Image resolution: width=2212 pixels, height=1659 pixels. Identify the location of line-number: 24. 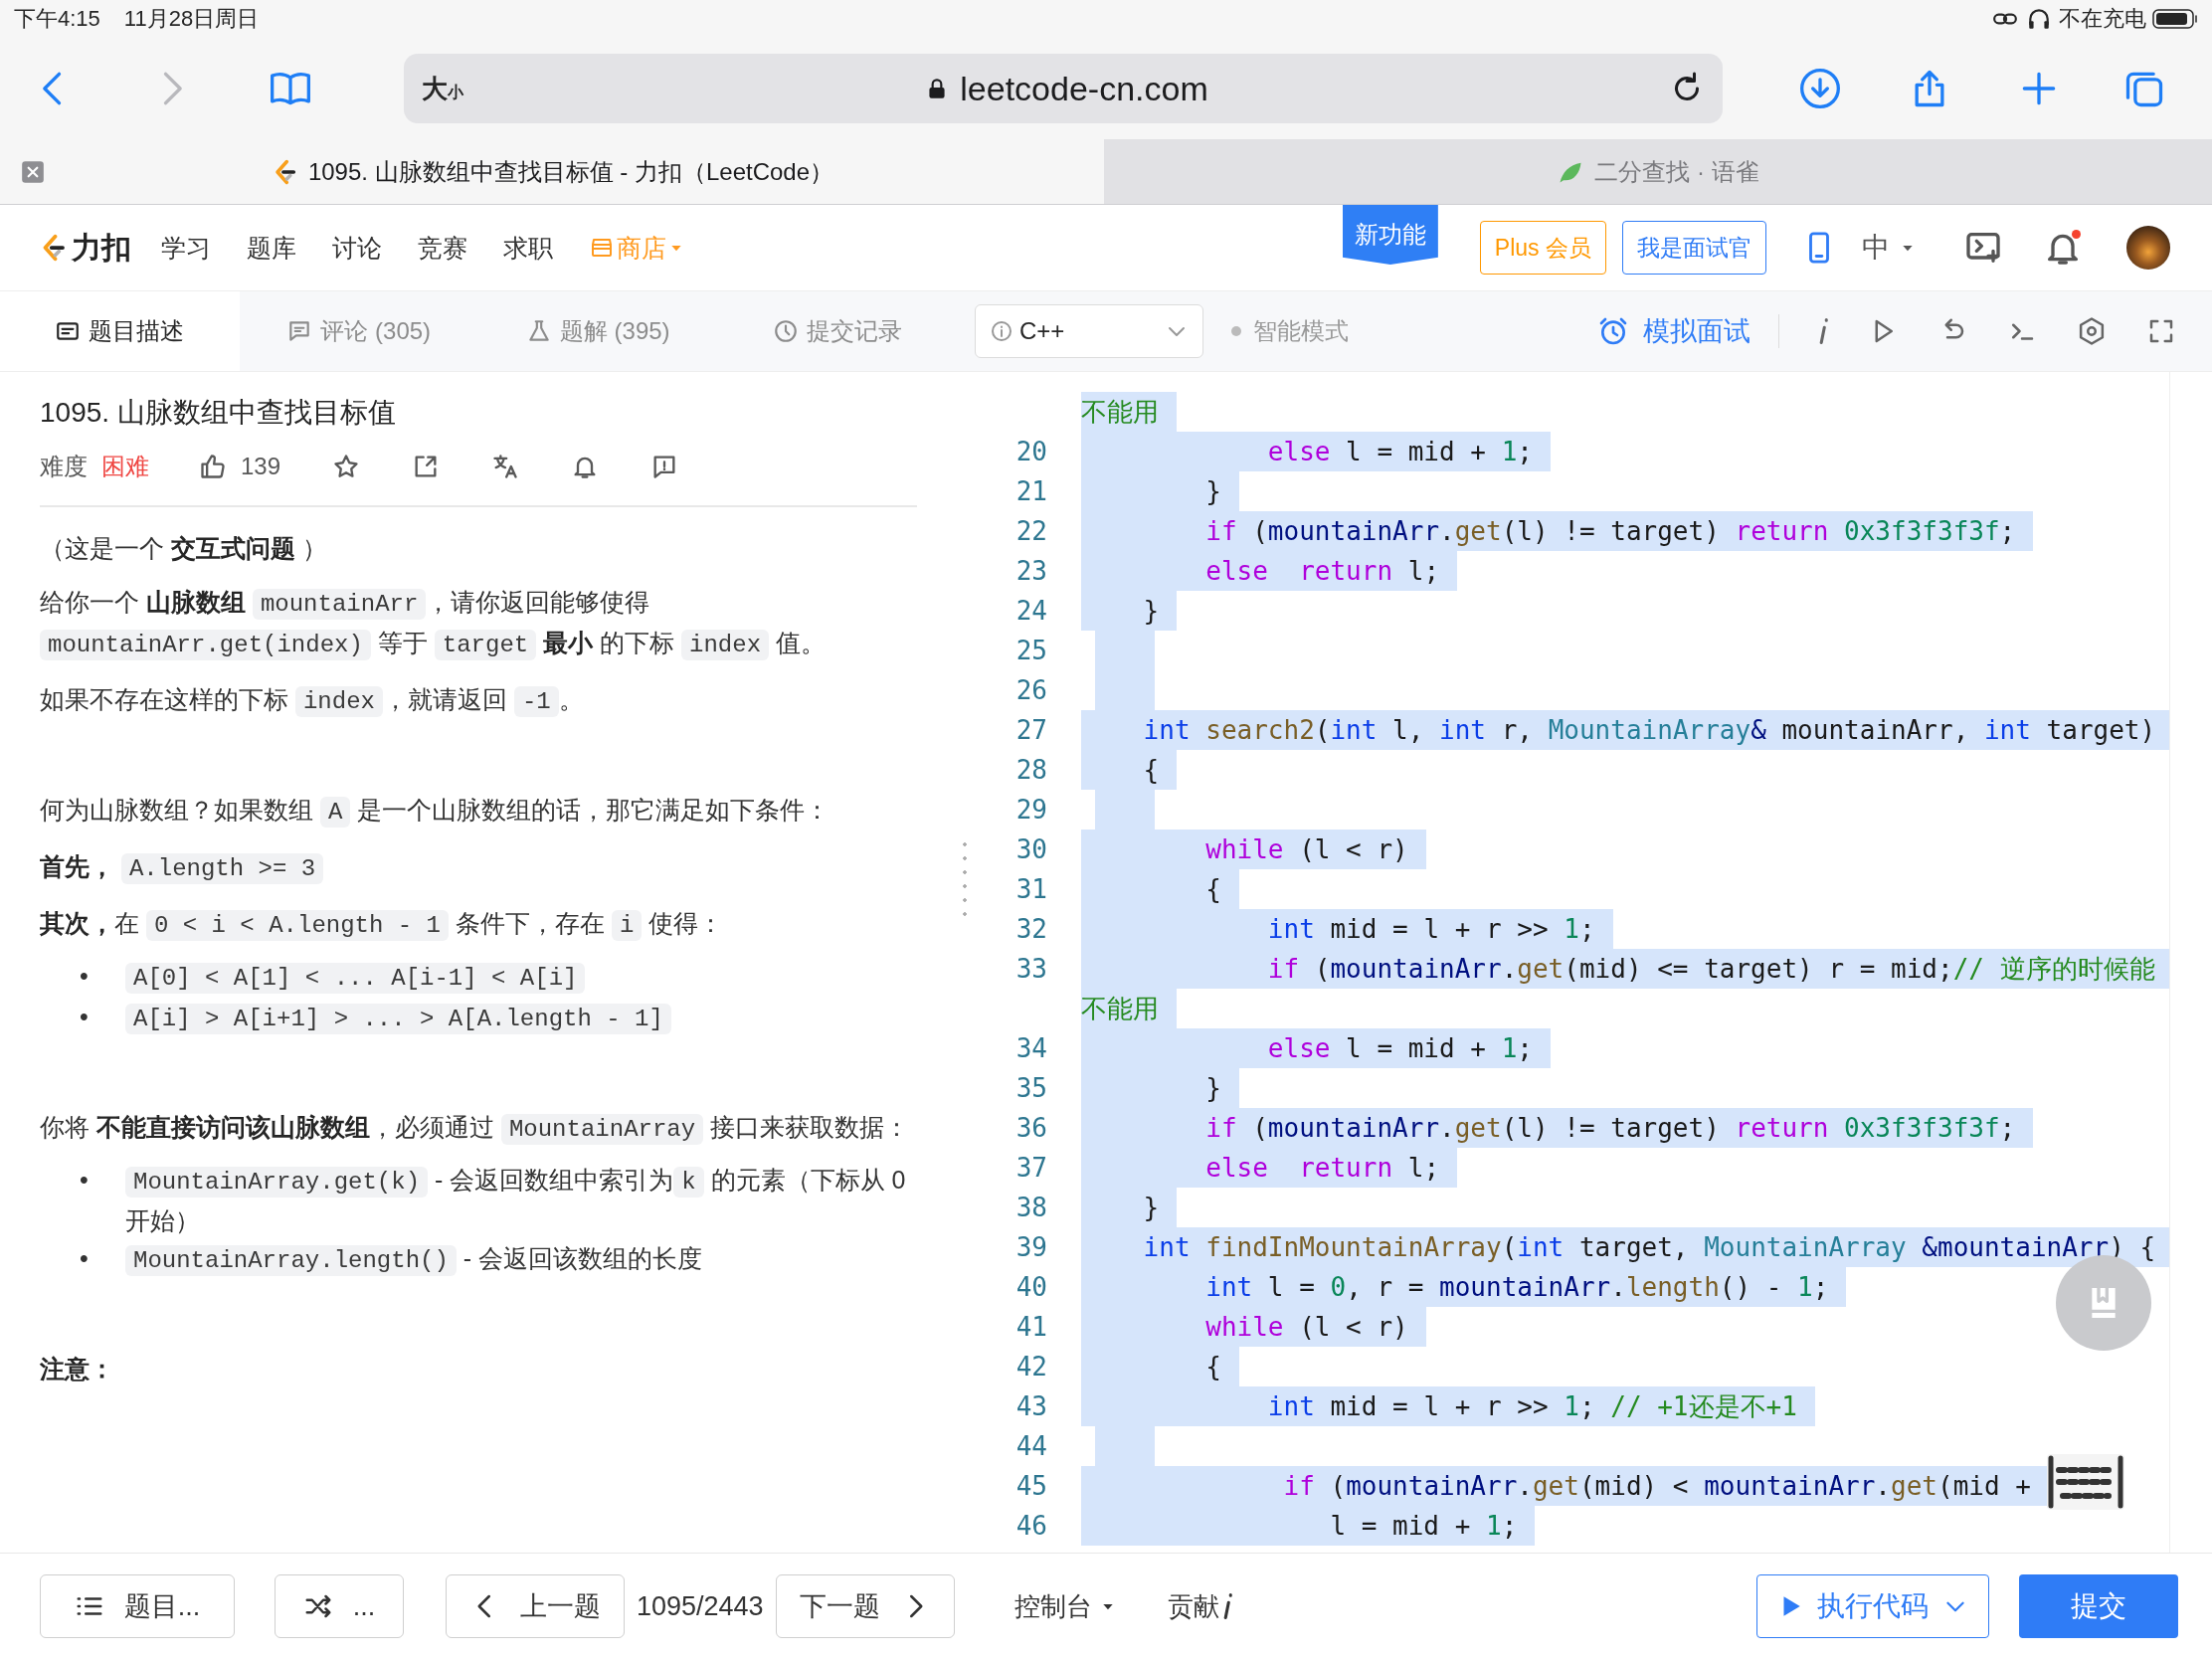
(1030, 611).